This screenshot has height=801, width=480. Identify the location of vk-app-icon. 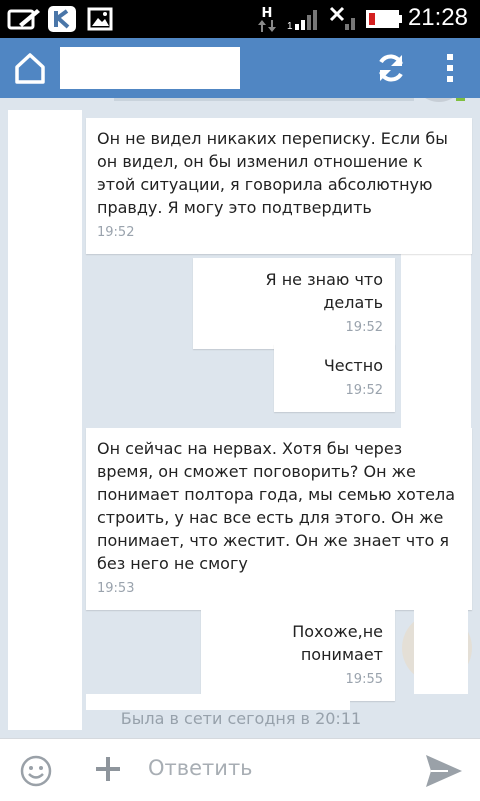
(62, 19).